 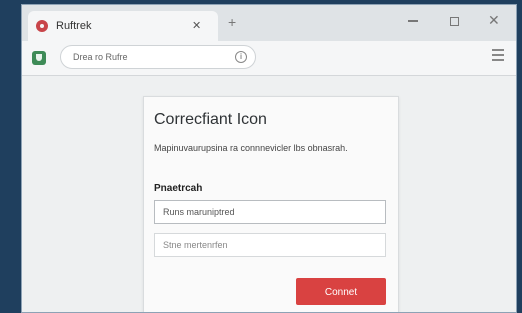 I want to click on minimize-icon, so click(x=413, y=21).